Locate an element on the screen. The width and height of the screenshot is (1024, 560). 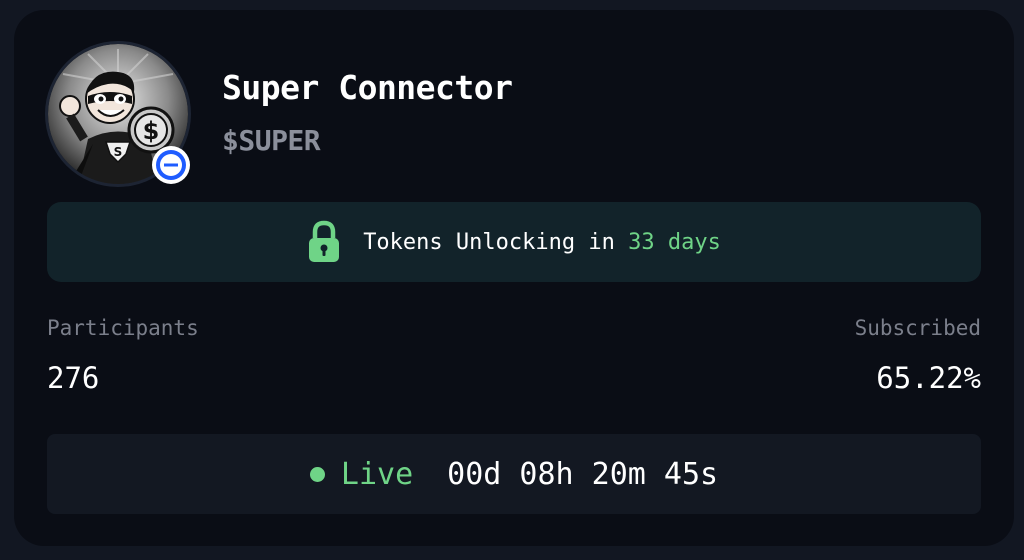
participants-label: Participants is located at coordinates (123, 328).